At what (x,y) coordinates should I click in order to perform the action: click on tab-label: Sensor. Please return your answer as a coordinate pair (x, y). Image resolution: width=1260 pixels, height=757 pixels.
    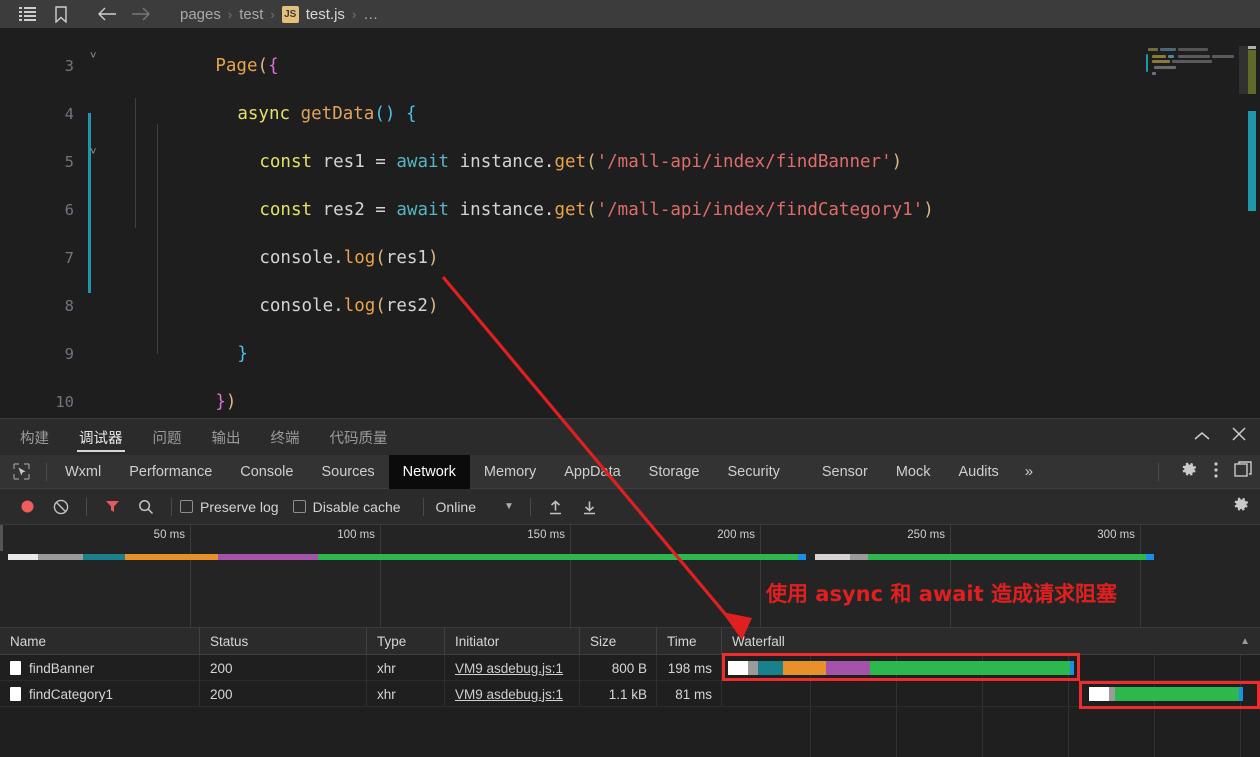
    Looking at the image, I should click on (844, 471).